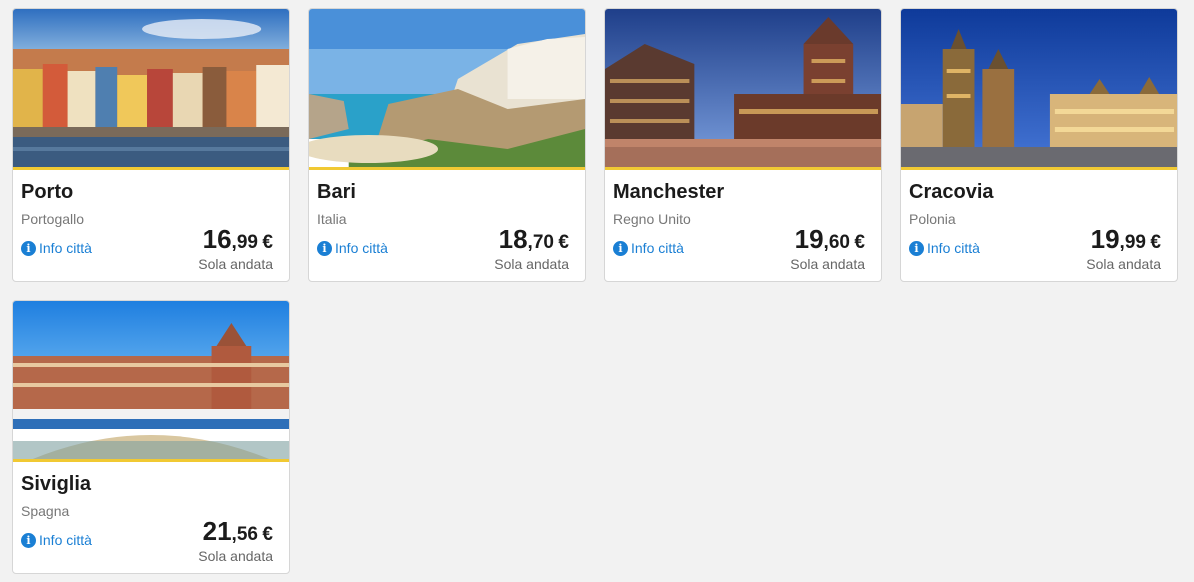 The image size is (1194, 582). Describe the element at coordinates (53, 219) in the screenshot. I see `country-name: Portogallo` at that location.